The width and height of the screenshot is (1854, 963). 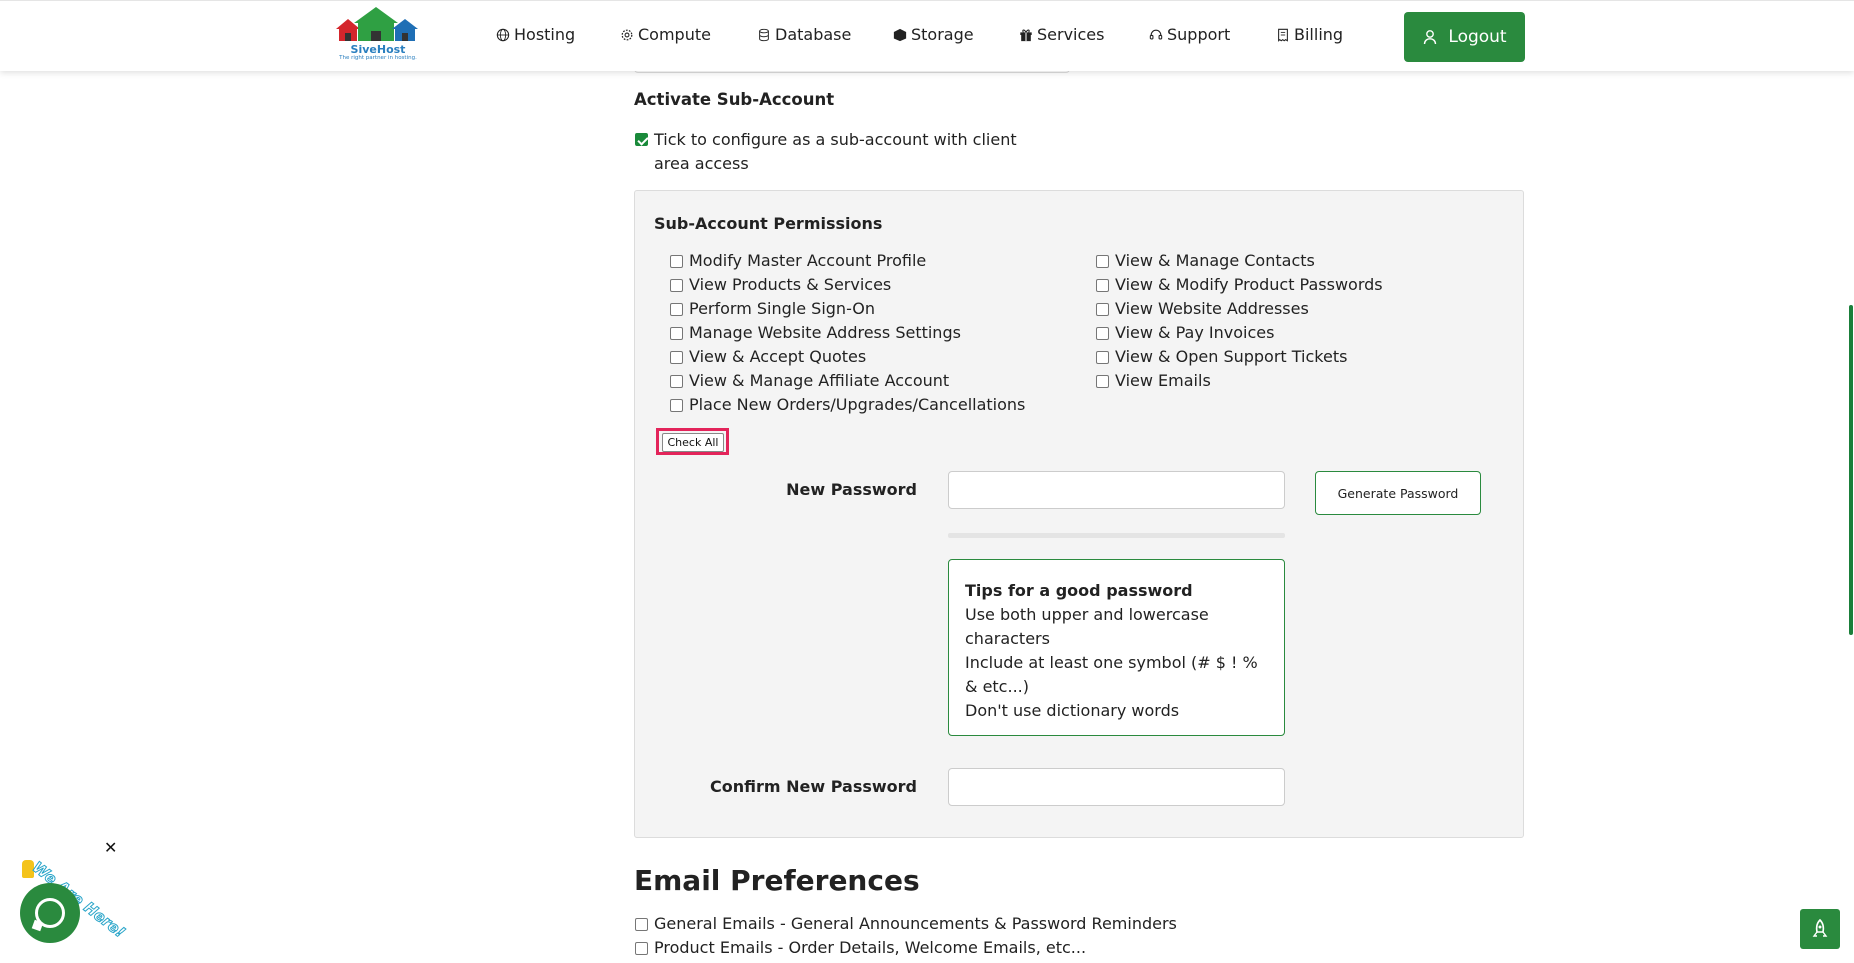 I want to click on perm-label-website-addresses: View Website Addresses, so click(x=1212, y=308).